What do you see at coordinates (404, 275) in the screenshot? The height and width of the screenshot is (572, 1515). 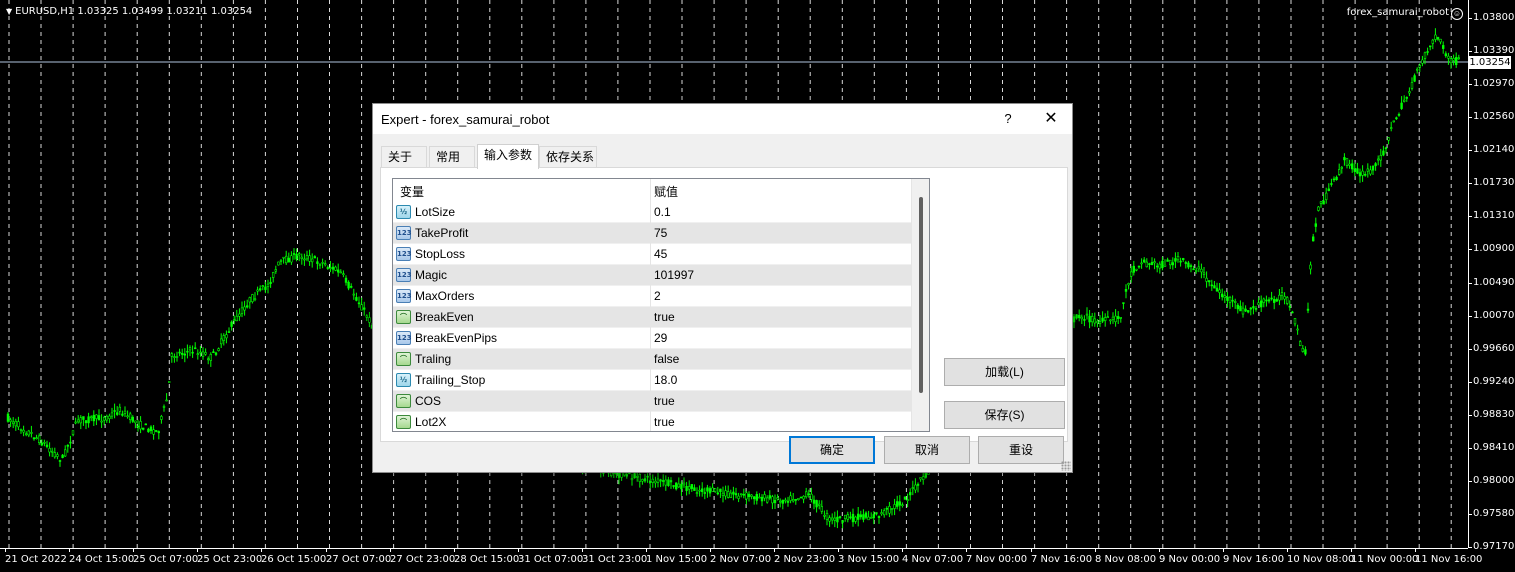 I see `int-param-icon: 123` at bounding box center [404, 275].